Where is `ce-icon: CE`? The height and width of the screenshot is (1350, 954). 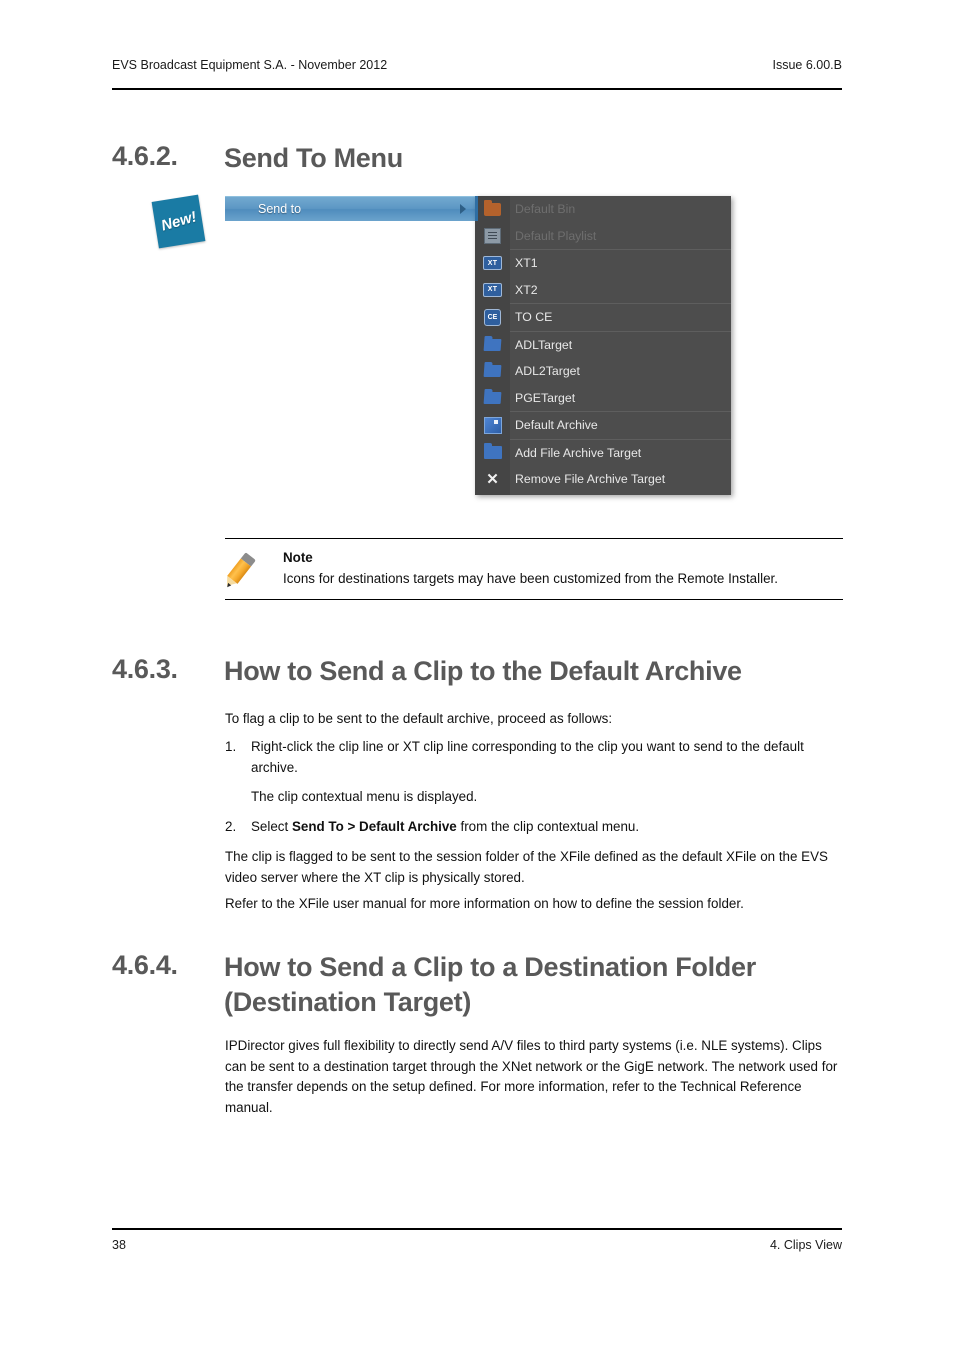
ce-icon: CE is located at coordinates (492, 317).